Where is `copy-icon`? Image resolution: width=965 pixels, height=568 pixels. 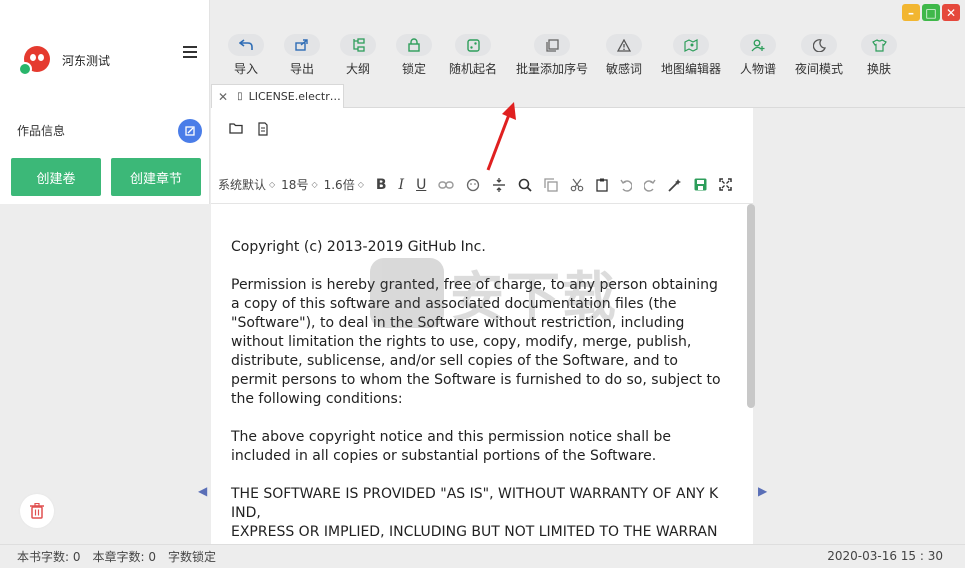 copy-icon is located at coordinates (551, 184).